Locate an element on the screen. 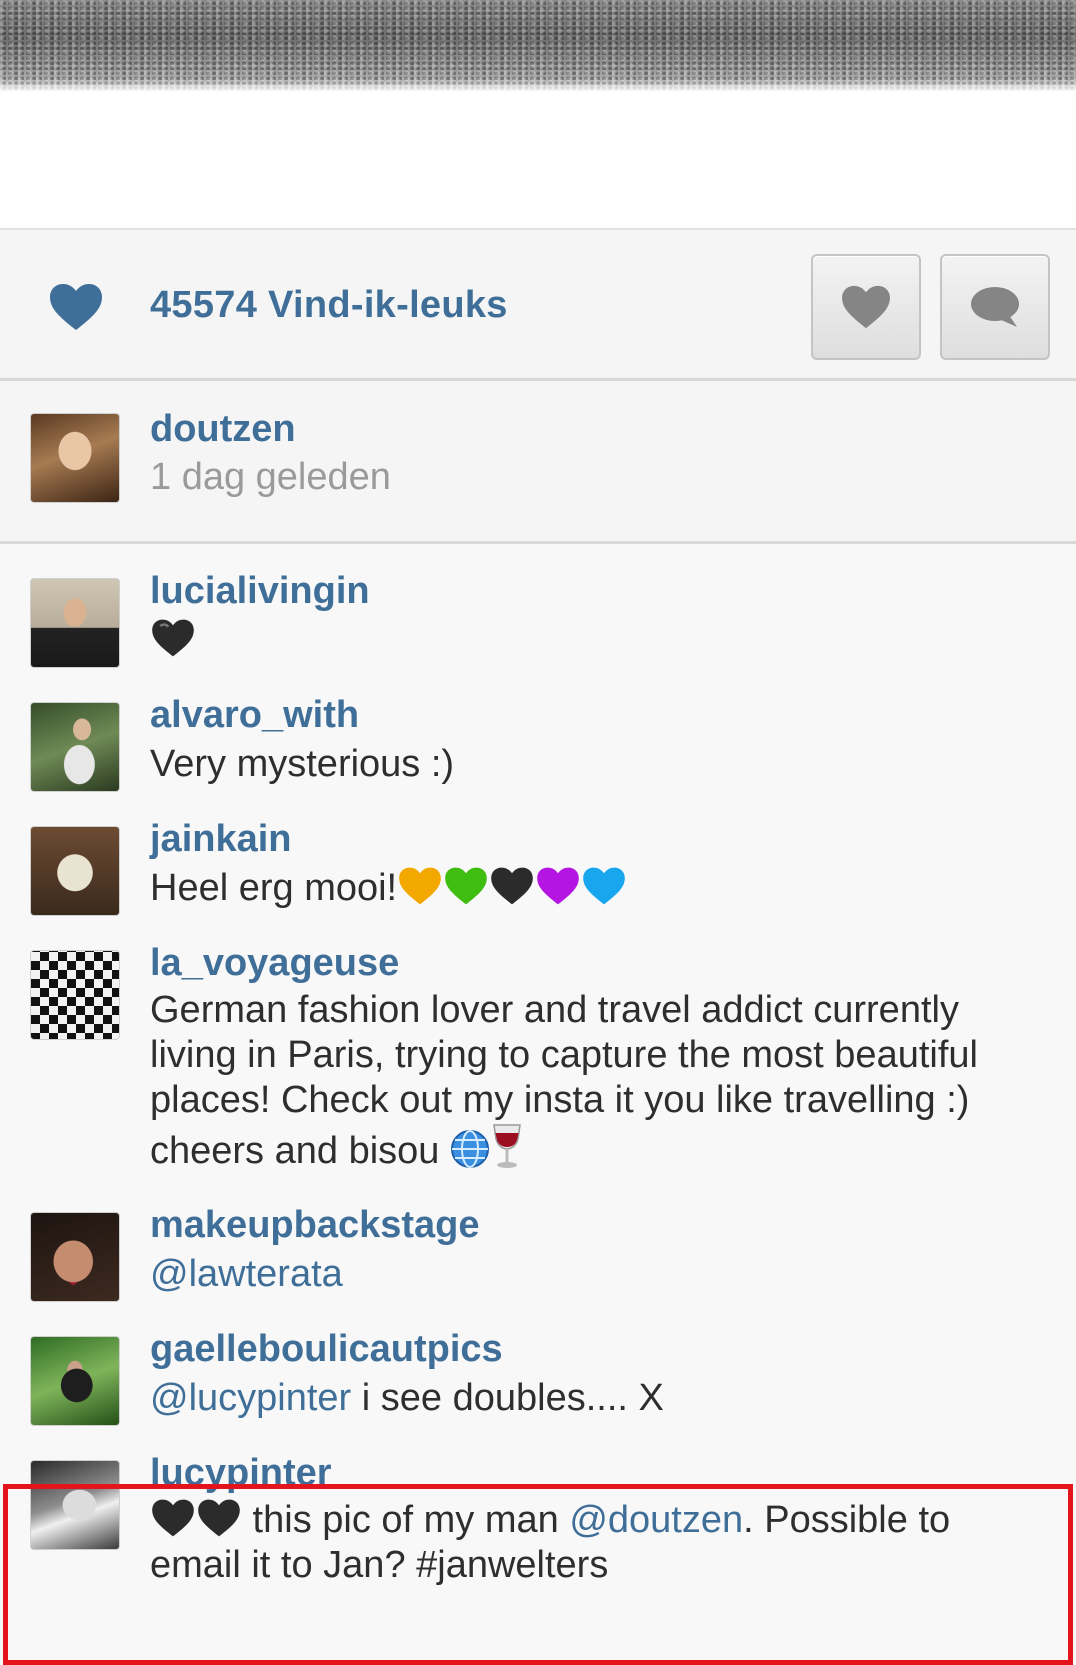 The height and width of the screenshot is (1665, 1076). blue-heart-icon is located at coordinates (604, 886).